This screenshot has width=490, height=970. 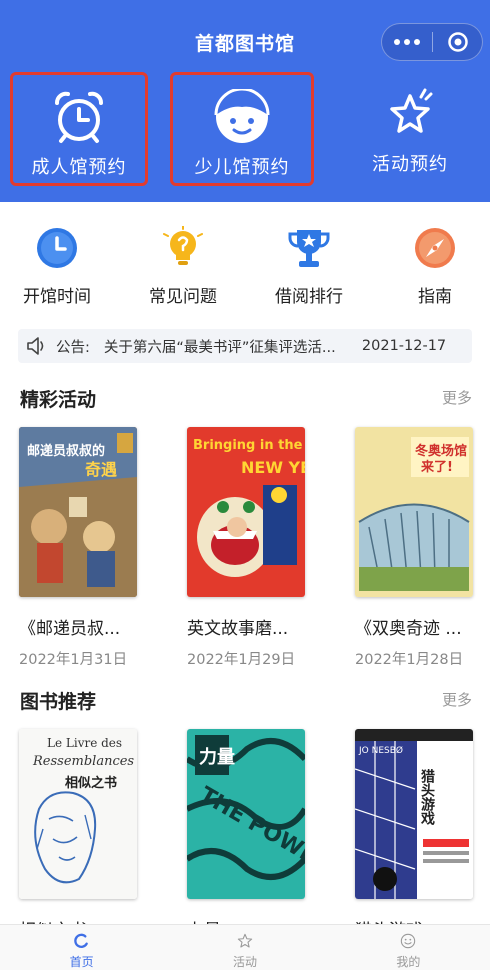 What do you see at coordinates (78, 512) in the screenshot?
I see `activity-cover-image: 邮递员叔叔的 奇遇` at bounding box center [78, 512].